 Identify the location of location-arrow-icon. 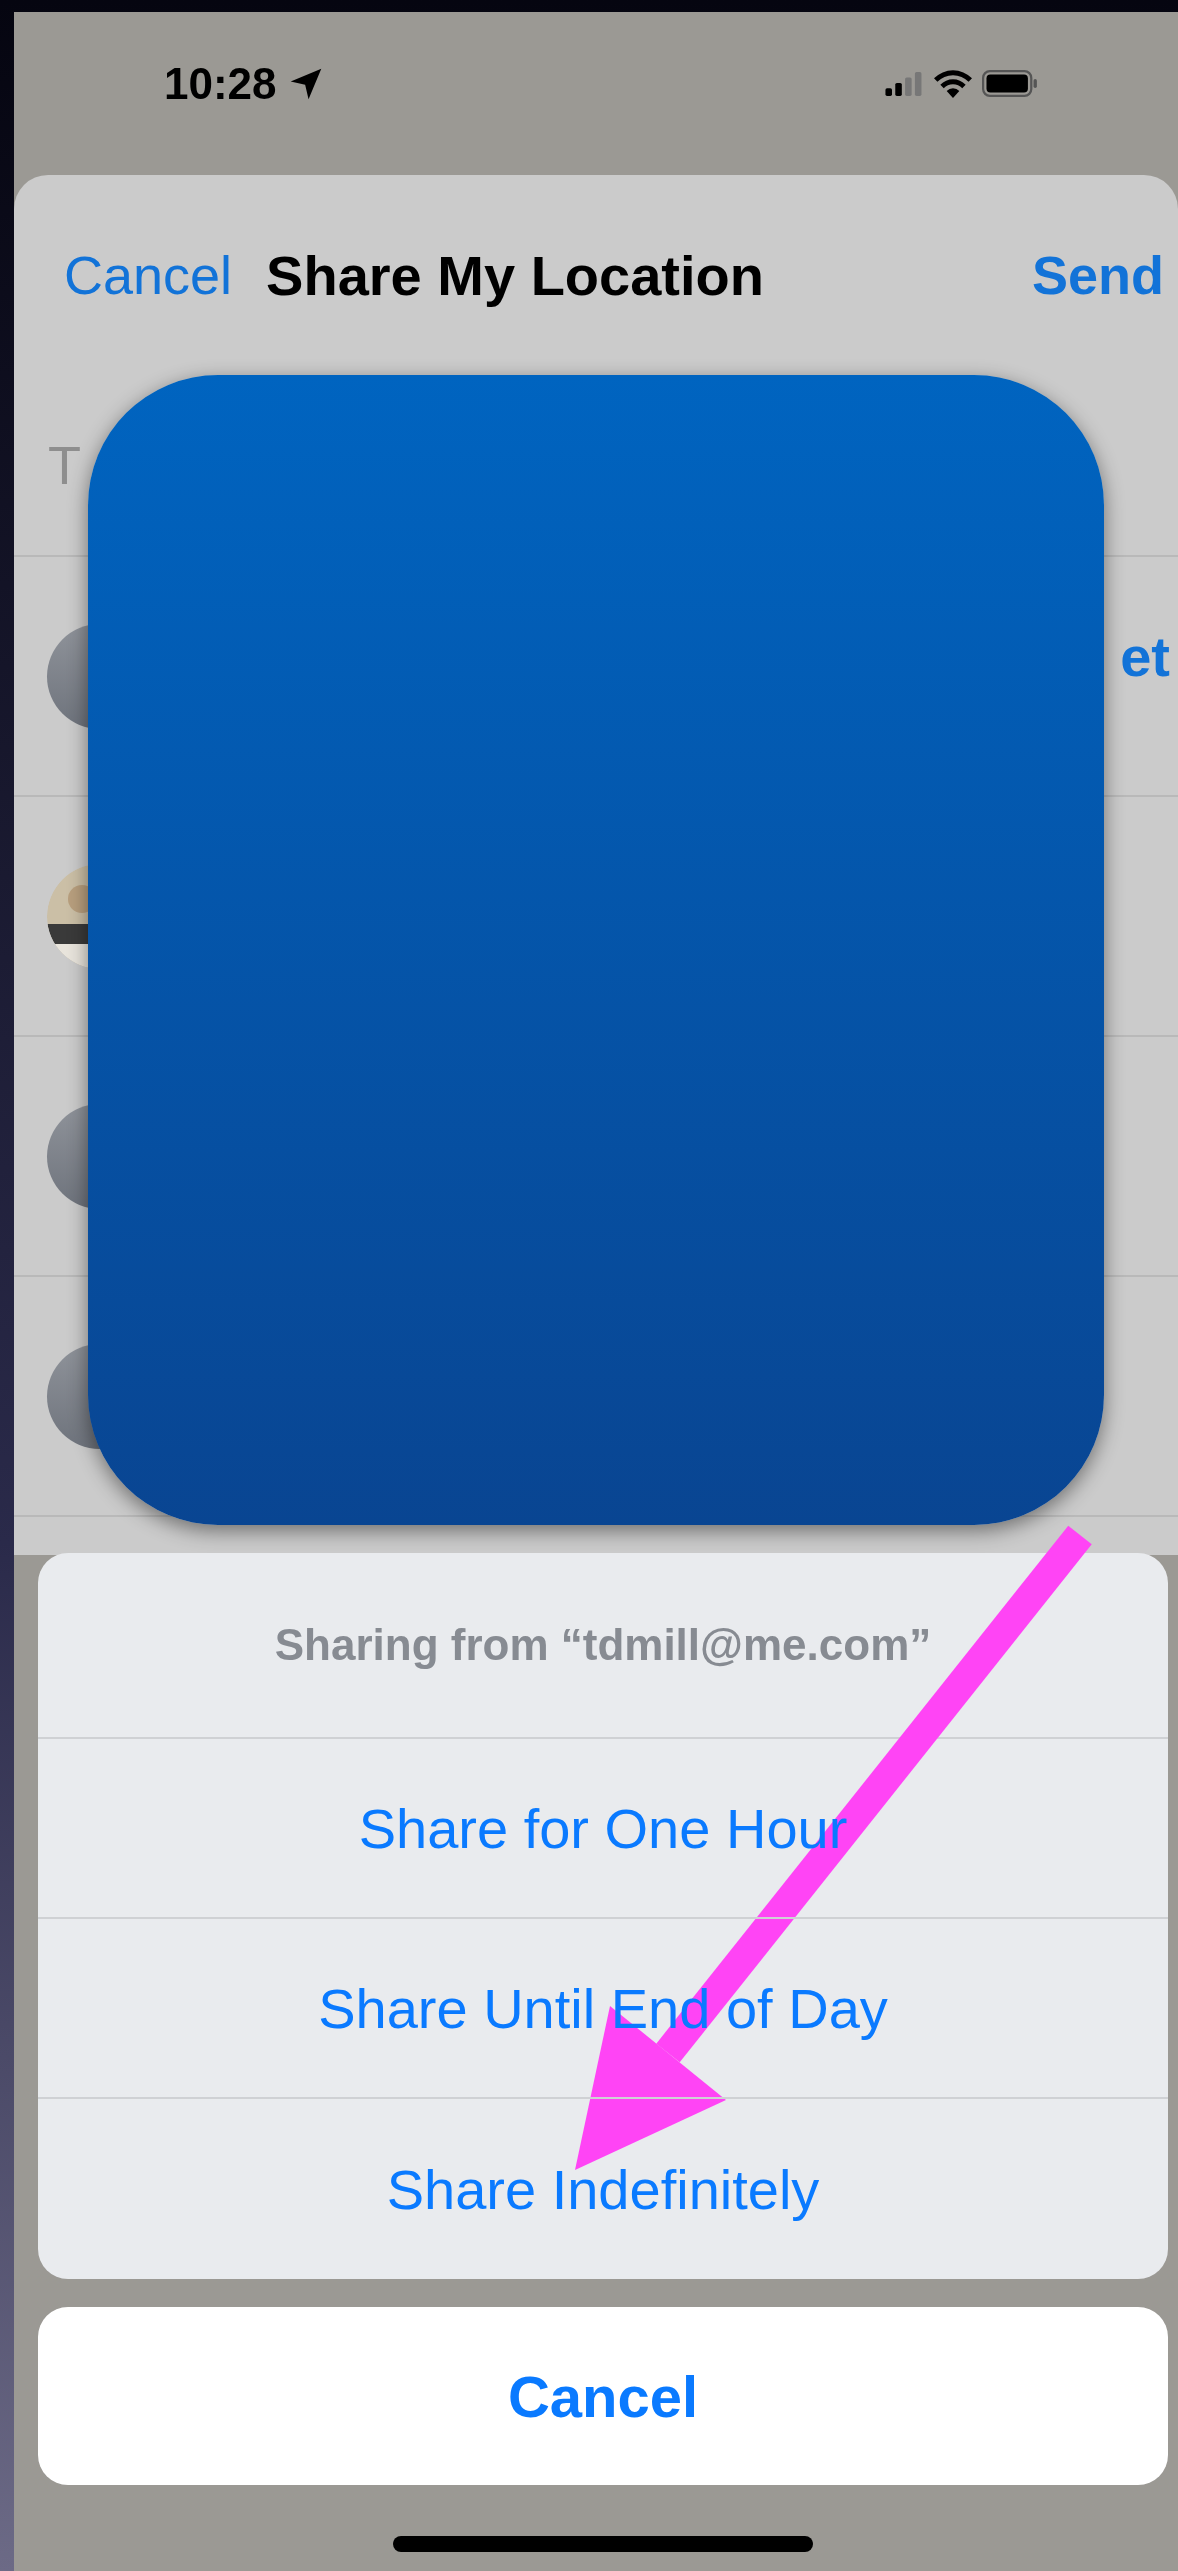
(305, 83).